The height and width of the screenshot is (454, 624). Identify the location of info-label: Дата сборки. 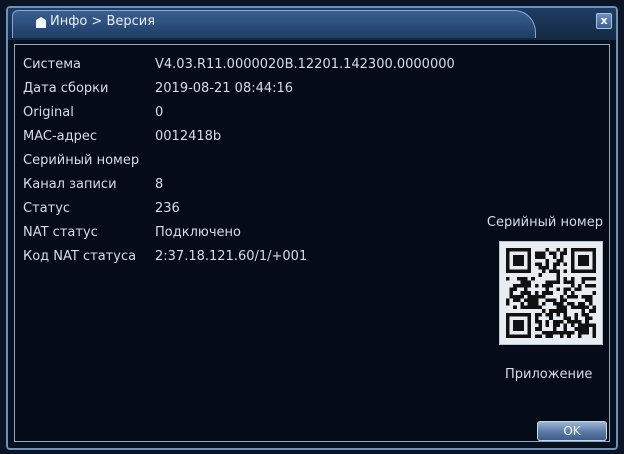
(66, 88).